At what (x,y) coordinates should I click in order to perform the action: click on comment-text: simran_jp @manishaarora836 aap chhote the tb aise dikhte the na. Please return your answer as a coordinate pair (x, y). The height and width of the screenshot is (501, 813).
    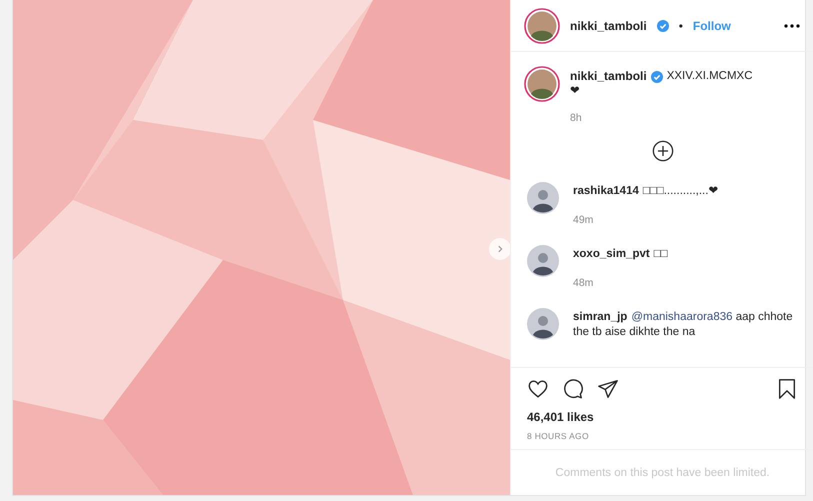
    Looking at the image, I should click on (683, 325).